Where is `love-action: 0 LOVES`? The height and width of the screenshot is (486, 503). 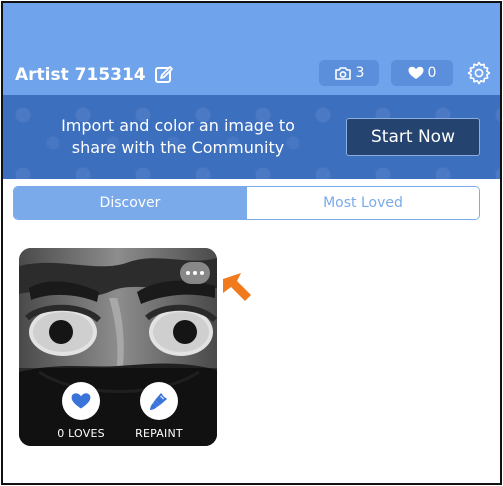 love-action: 0 LOVES is located at coordinates (81, 411).